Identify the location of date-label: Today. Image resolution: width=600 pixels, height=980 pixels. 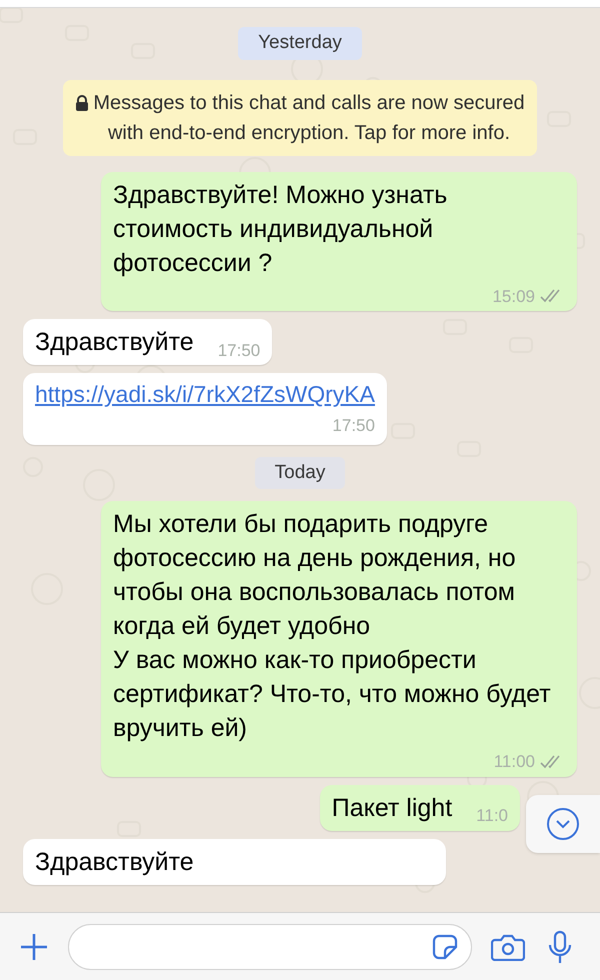
(300, 472).